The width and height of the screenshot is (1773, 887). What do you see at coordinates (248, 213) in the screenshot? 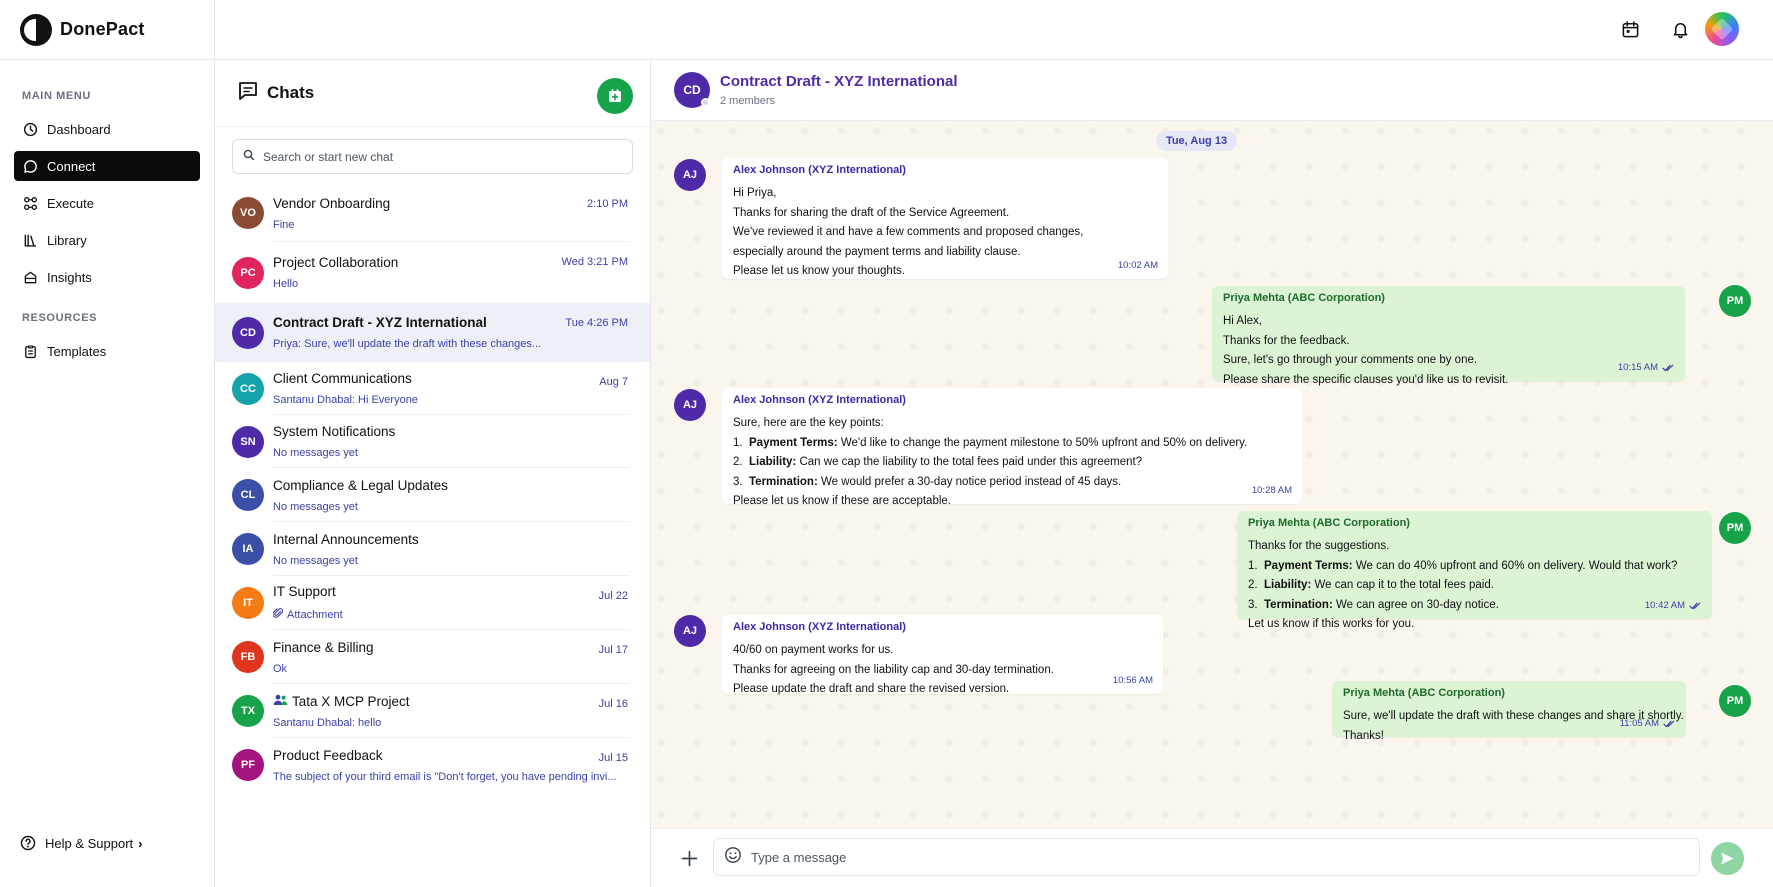
I see `chat-avatar: VO` at bounding box center [248, 213].